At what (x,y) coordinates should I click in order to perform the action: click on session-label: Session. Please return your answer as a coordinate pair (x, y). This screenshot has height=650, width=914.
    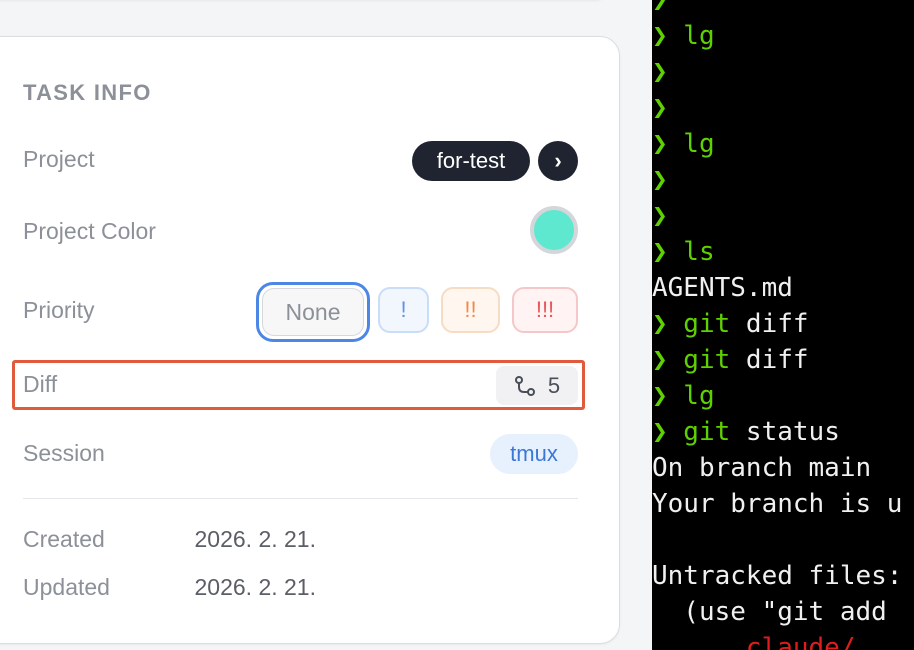
    Looking at the image, I should click on (64, 453).